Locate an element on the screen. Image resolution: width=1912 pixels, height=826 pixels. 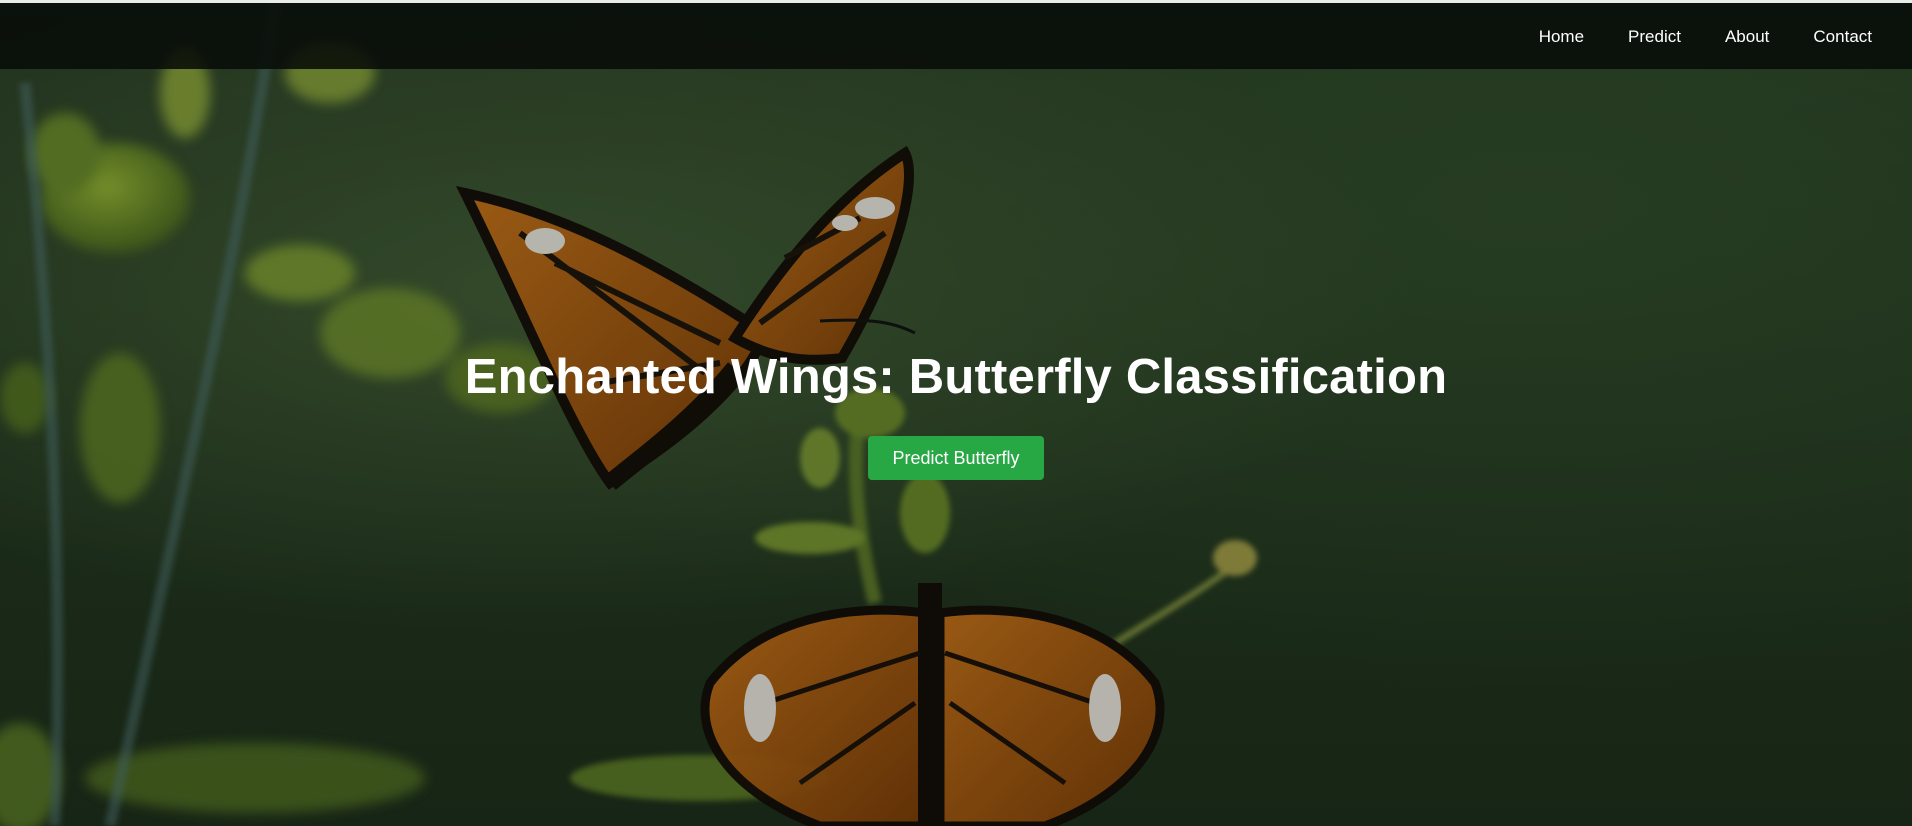
predict-butterfly-button: Predict Butterfly is located at coordinates (956, 457).